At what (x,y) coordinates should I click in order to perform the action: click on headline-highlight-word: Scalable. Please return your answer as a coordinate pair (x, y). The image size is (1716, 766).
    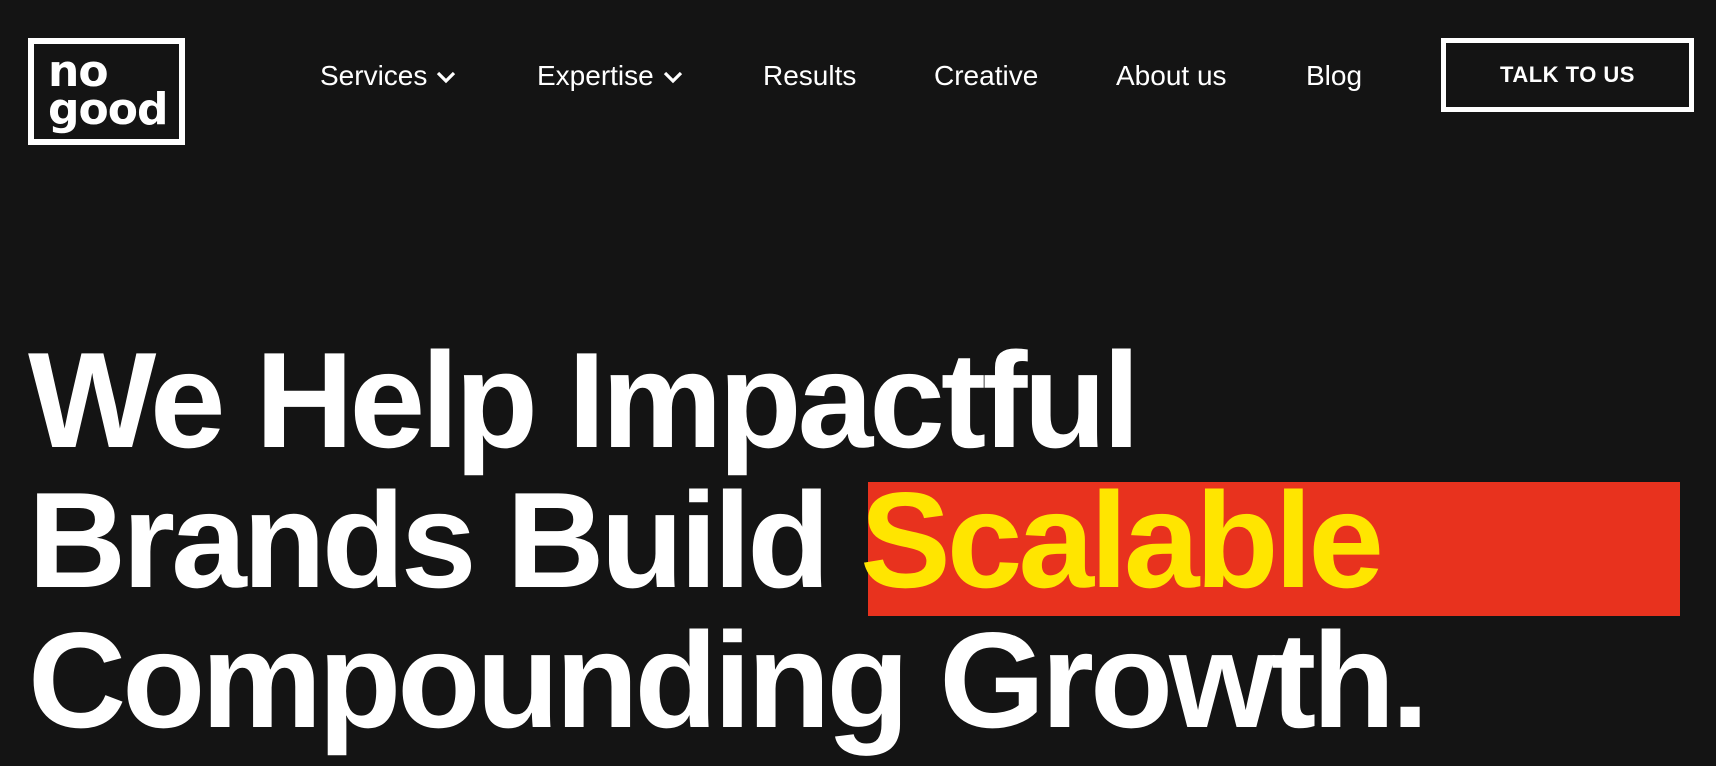
    Looking at the image, I should click on (1122, 540).